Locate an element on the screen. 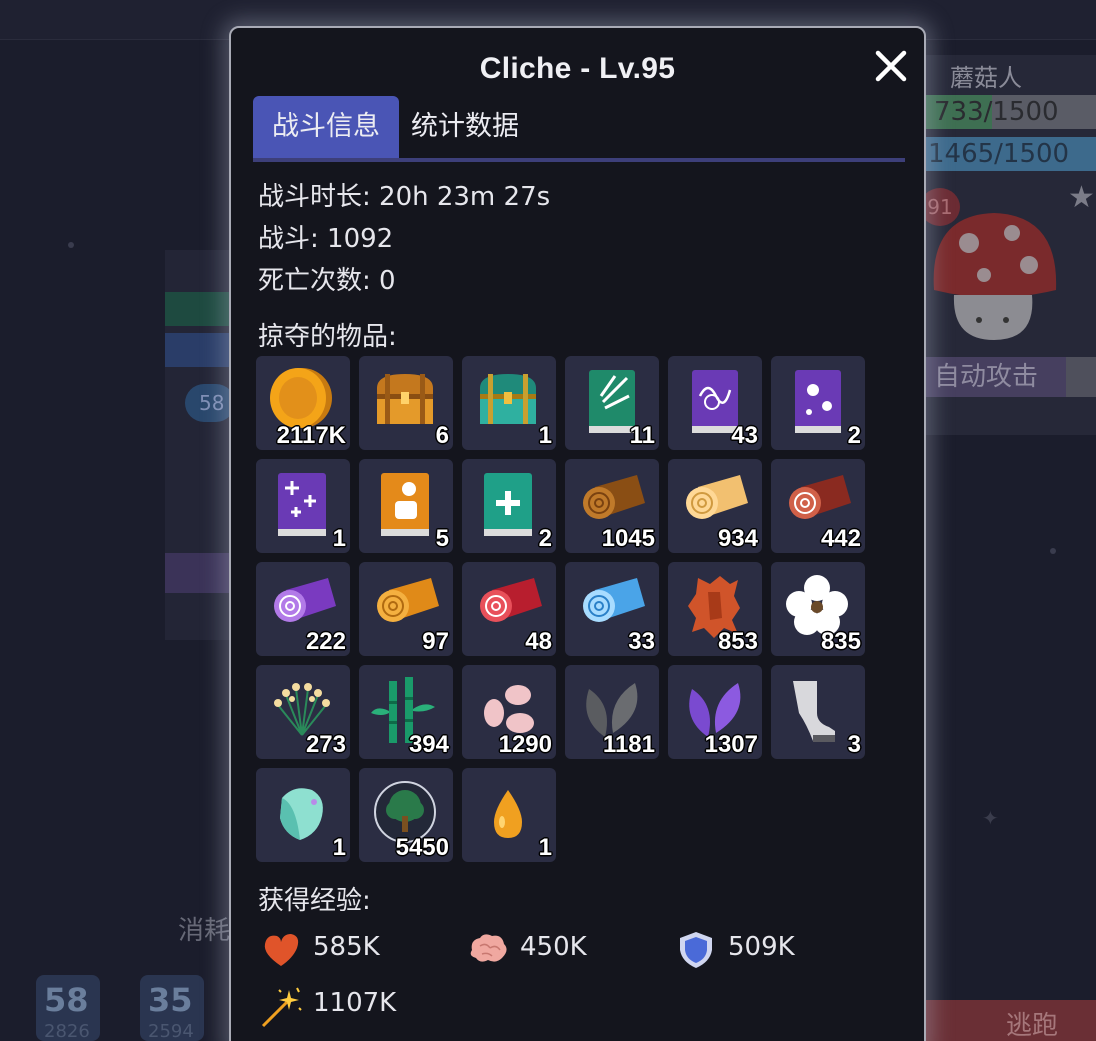  xp-defense: 509K is located at coordinates (749, 948).